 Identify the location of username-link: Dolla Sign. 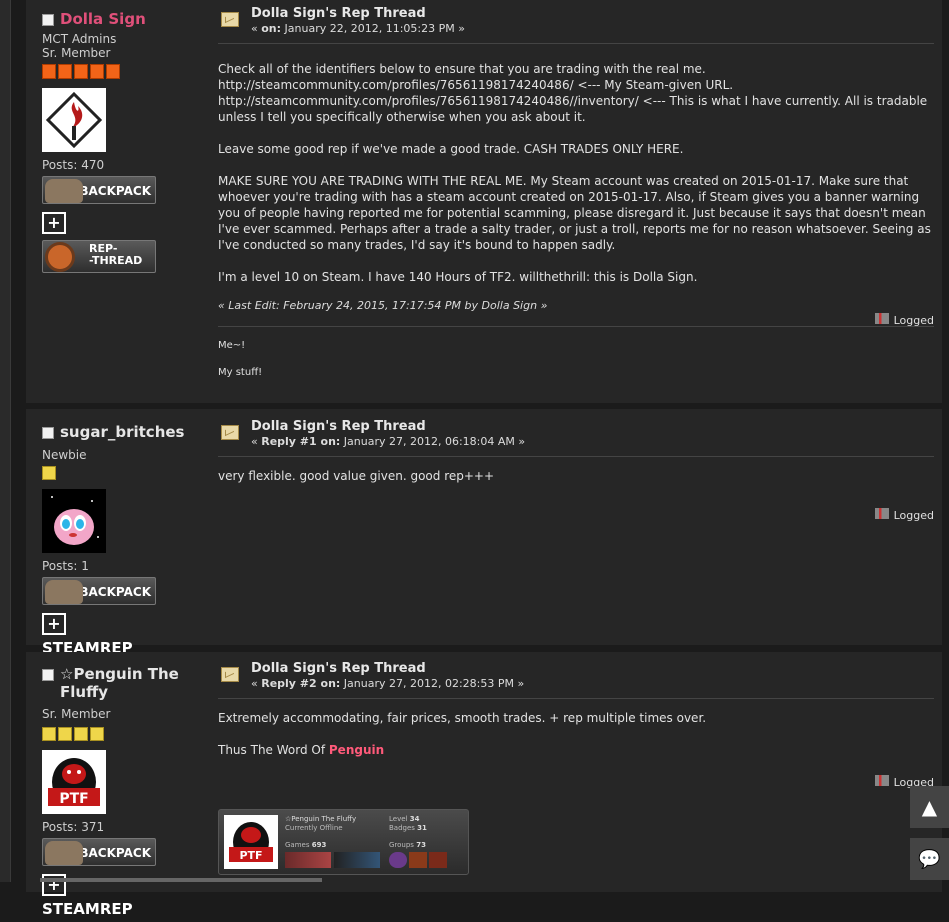
(103, 19).